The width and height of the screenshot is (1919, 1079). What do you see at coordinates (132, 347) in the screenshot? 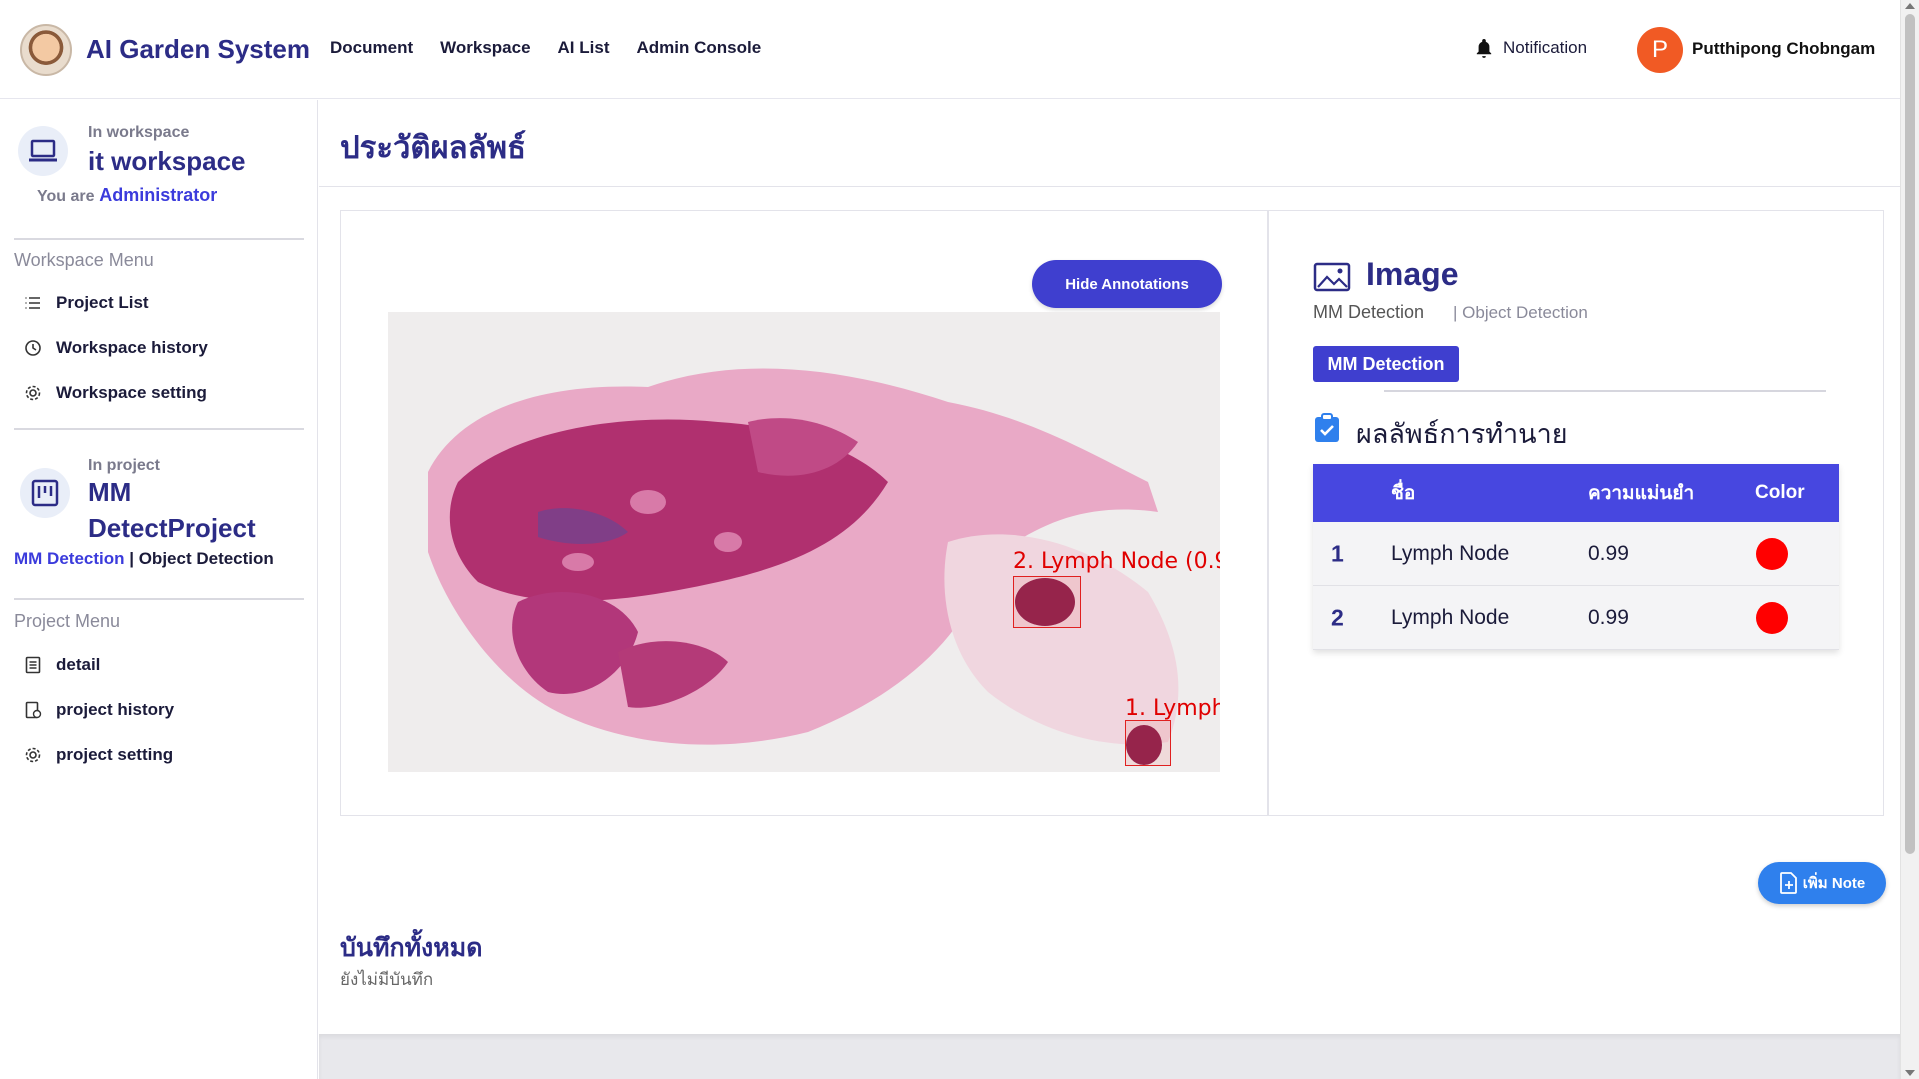
I see `sidebar-item-label: Workspace history` at bounding box center [132, 347].